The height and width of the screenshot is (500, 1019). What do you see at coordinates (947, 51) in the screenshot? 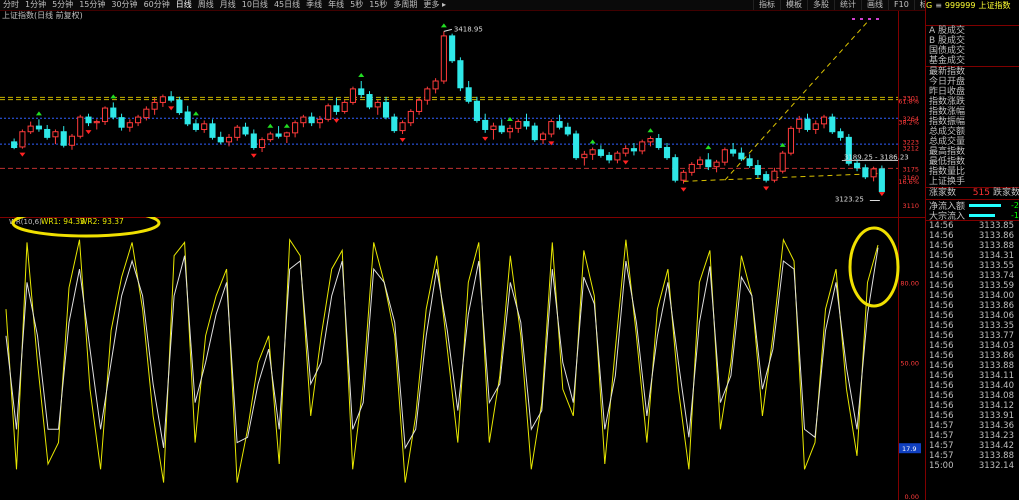
I see `stat-row-2: 国债成交` at bounding box center [947, 51].